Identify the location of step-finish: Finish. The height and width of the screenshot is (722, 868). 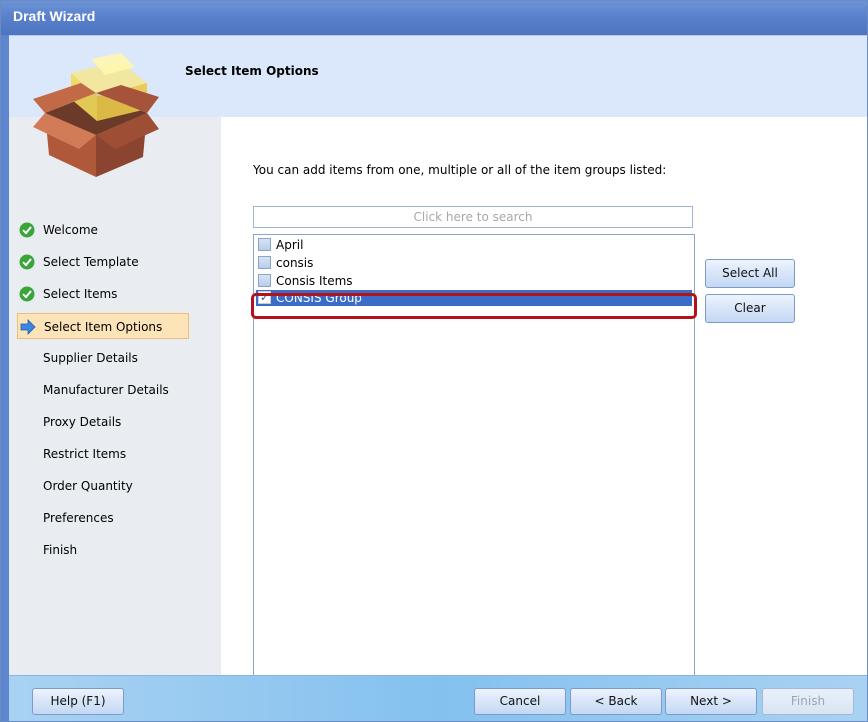
(103, 550).